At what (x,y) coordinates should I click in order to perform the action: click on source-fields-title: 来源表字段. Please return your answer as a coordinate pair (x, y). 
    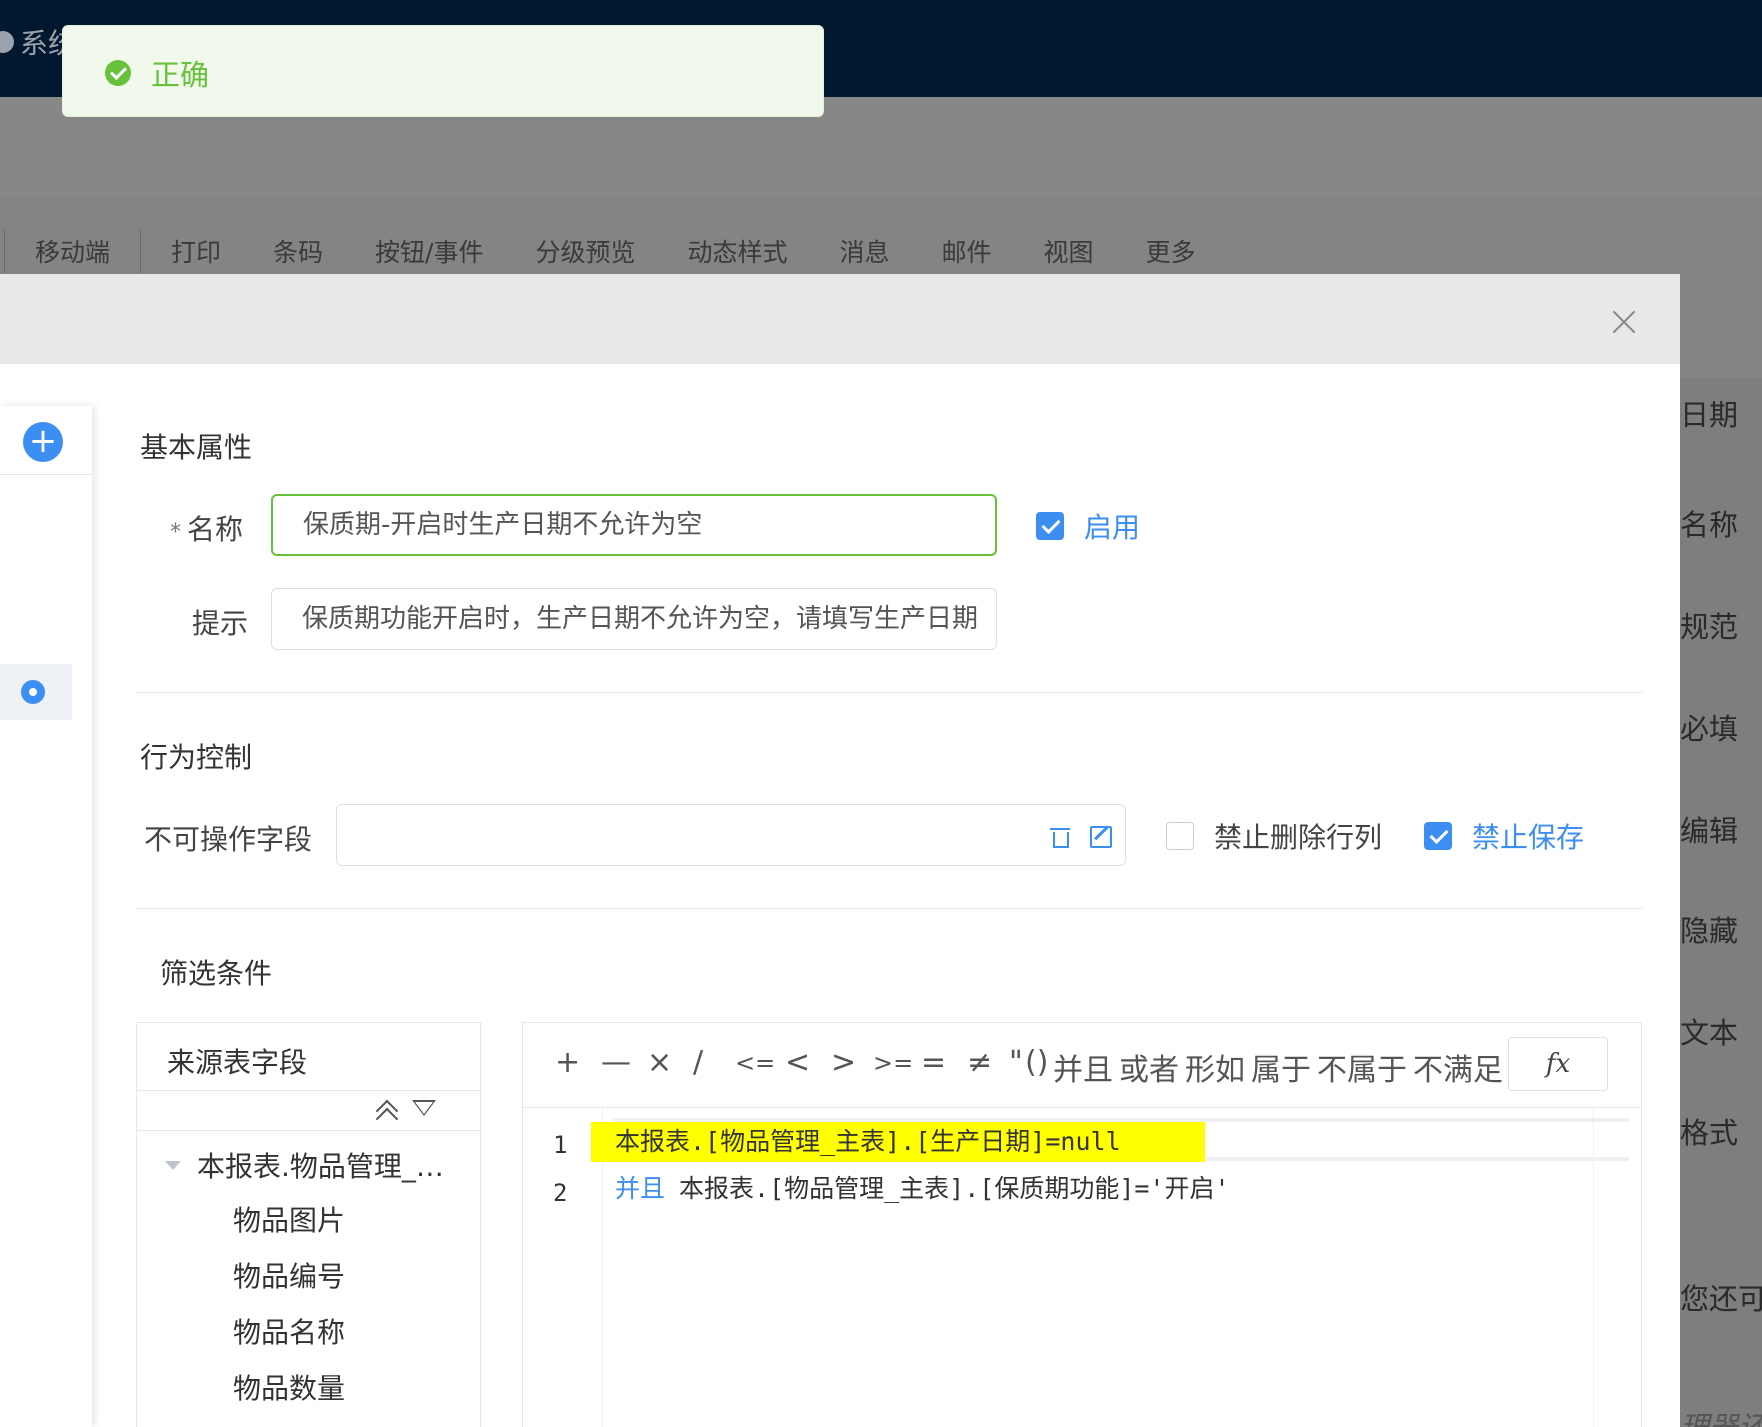
    Looking at the image, I should click on (237, 1062).